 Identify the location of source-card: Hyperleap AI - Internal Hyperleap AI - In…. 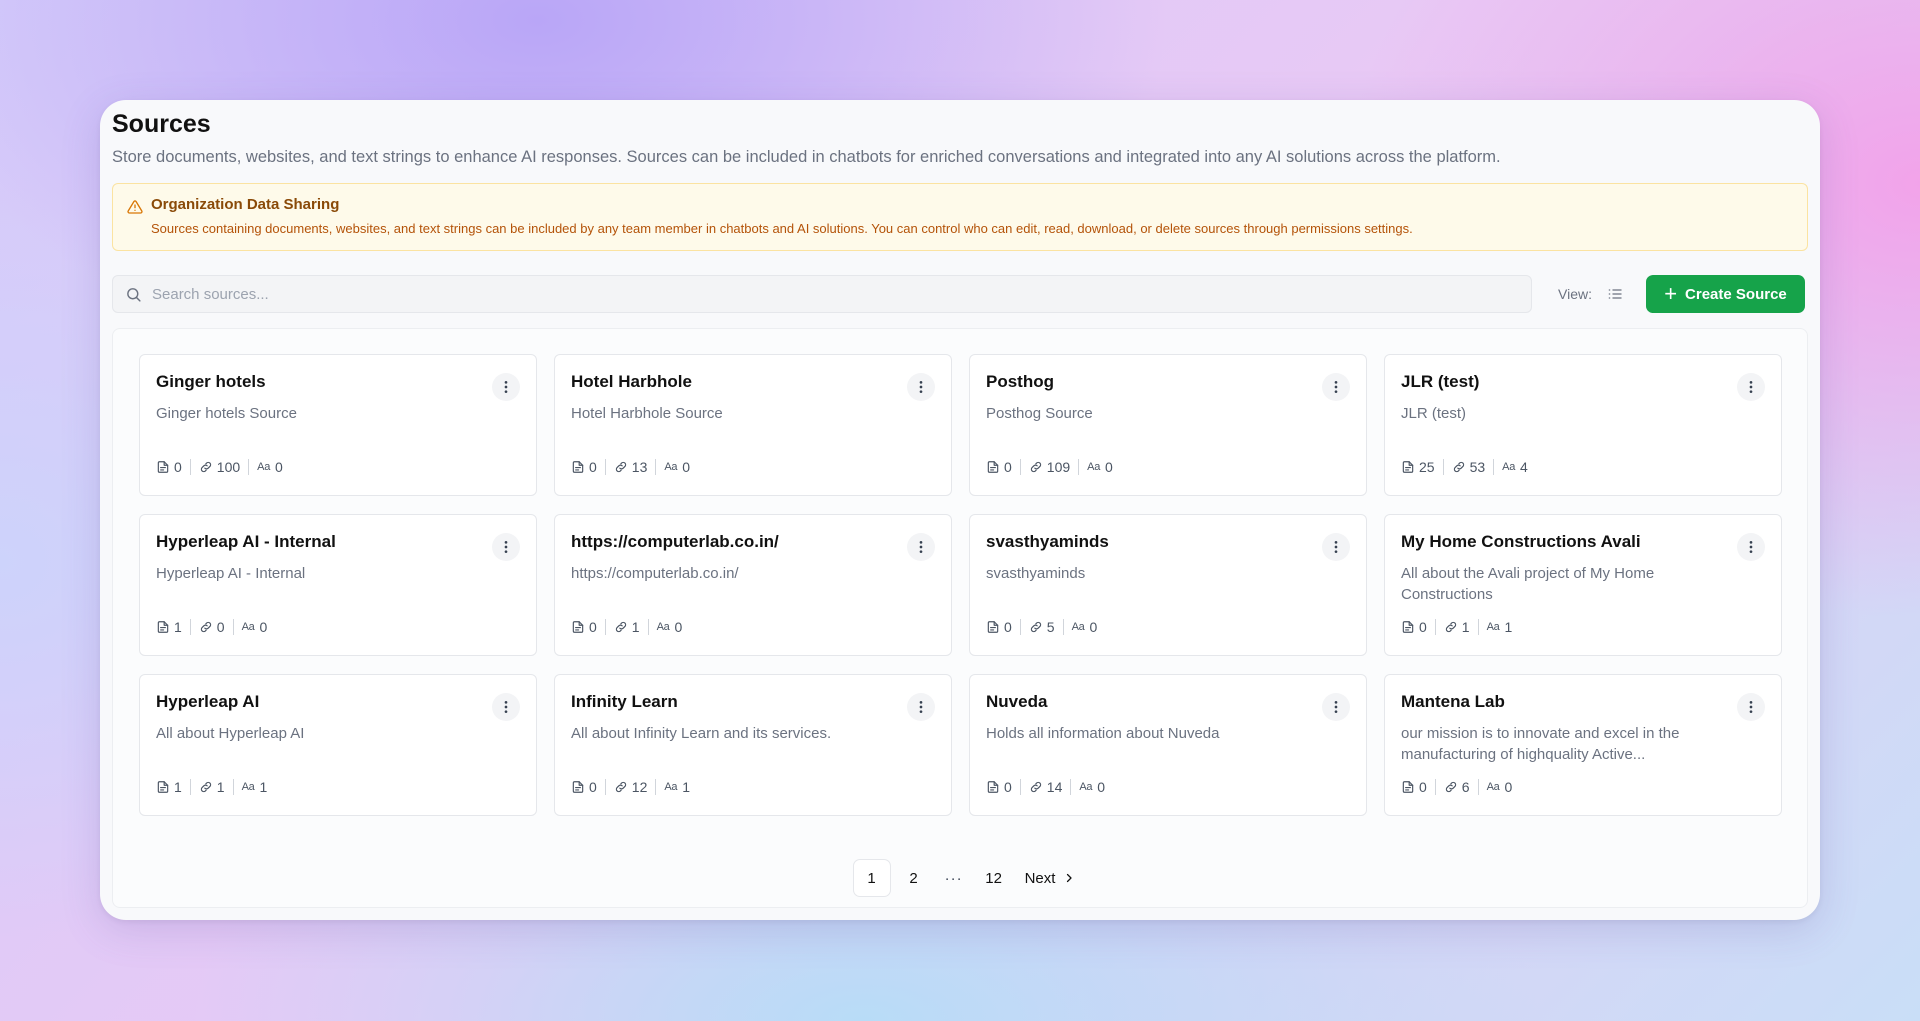
(338, 585).